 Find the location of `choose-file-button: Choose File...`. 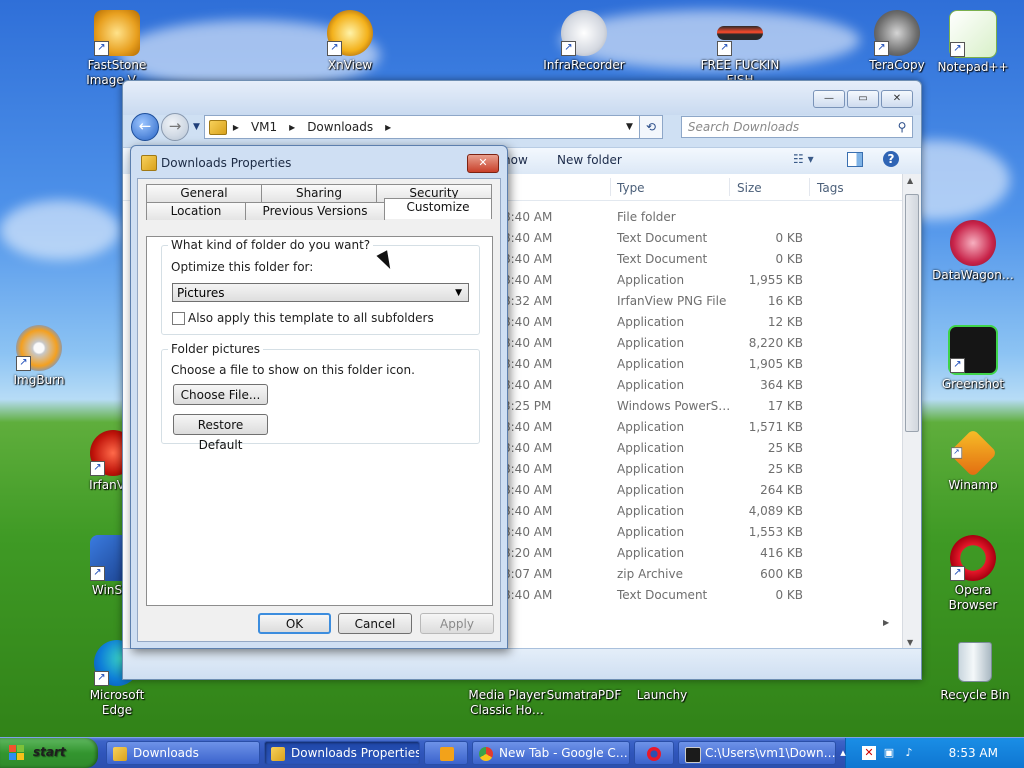

choose-file-button: Choose File... is located at coordinates (220, 394).